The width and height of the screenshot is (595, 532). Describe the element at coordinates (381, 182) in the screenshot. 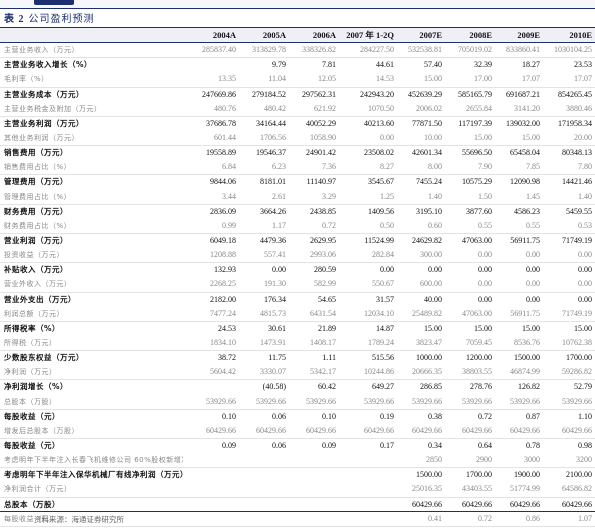

I see `value-cell: 3545.67` at that location.